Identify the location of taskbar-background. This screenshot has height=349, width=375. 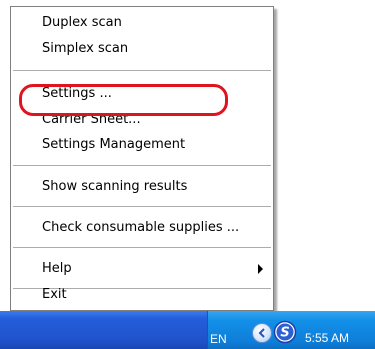
(103, 330).